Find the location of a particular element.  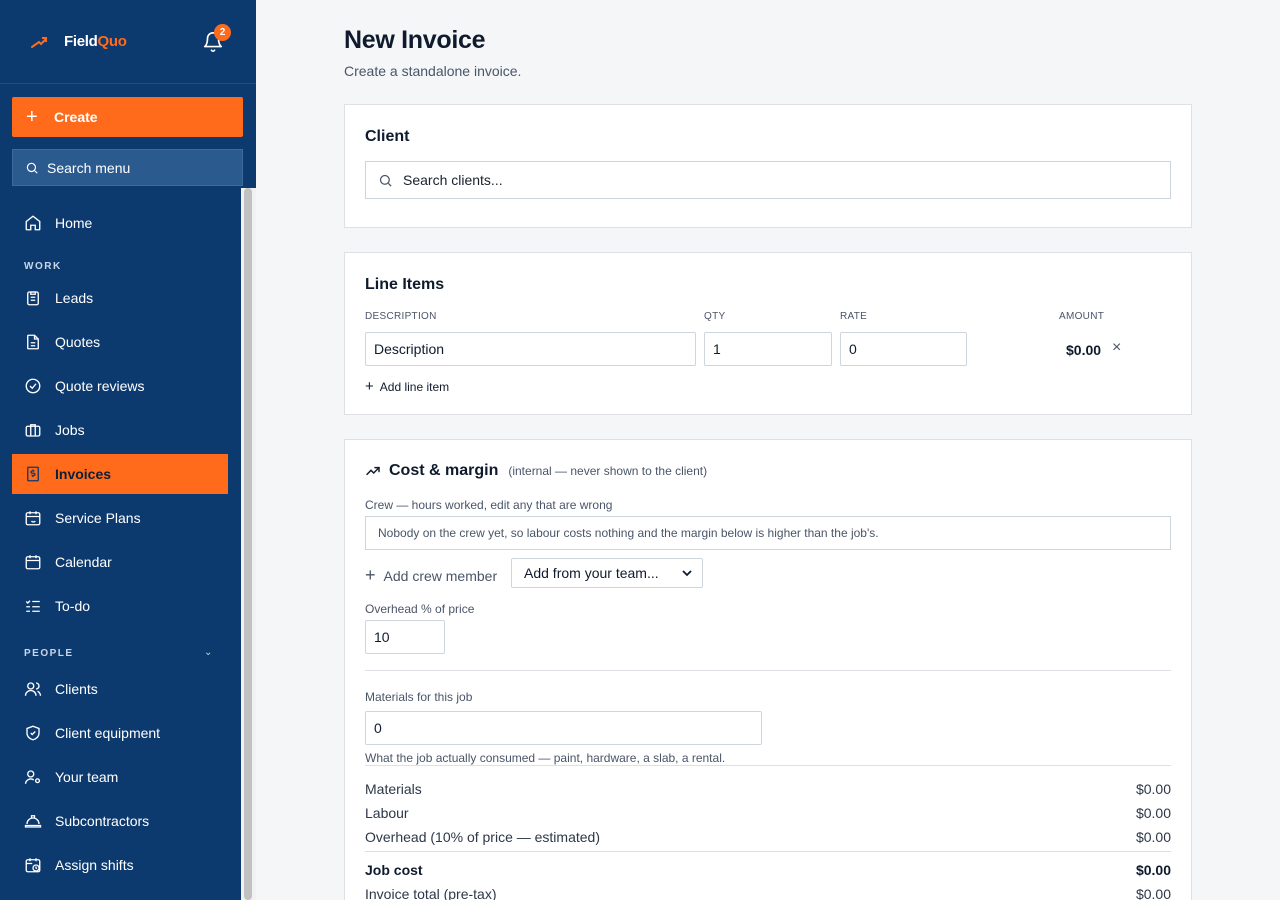

notification-badge: 2 is located at coordinates (222, 32).